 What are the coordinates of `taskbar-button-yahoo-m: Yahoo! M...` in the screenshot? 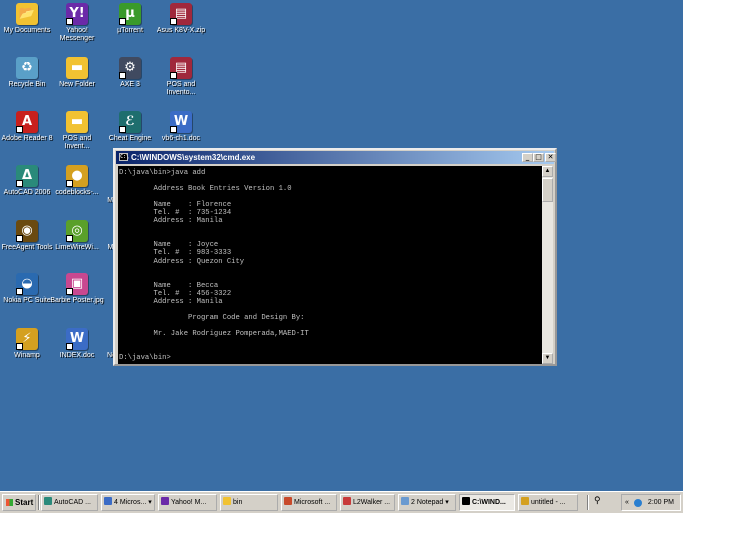 It's located at (187, 502).